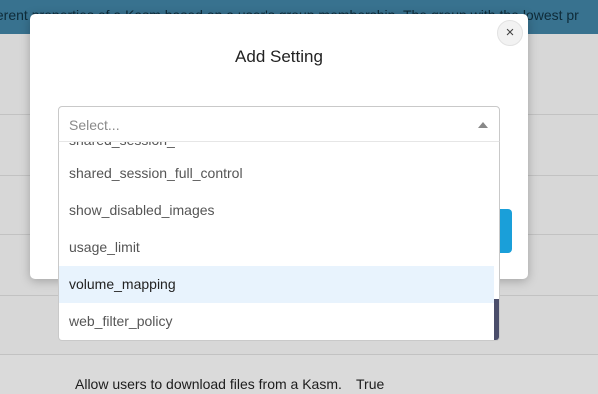 The image size is (598, 394). Describe the element at coordinates (483, 125) in the screenshot. I see `caret-up-icon` at that location.